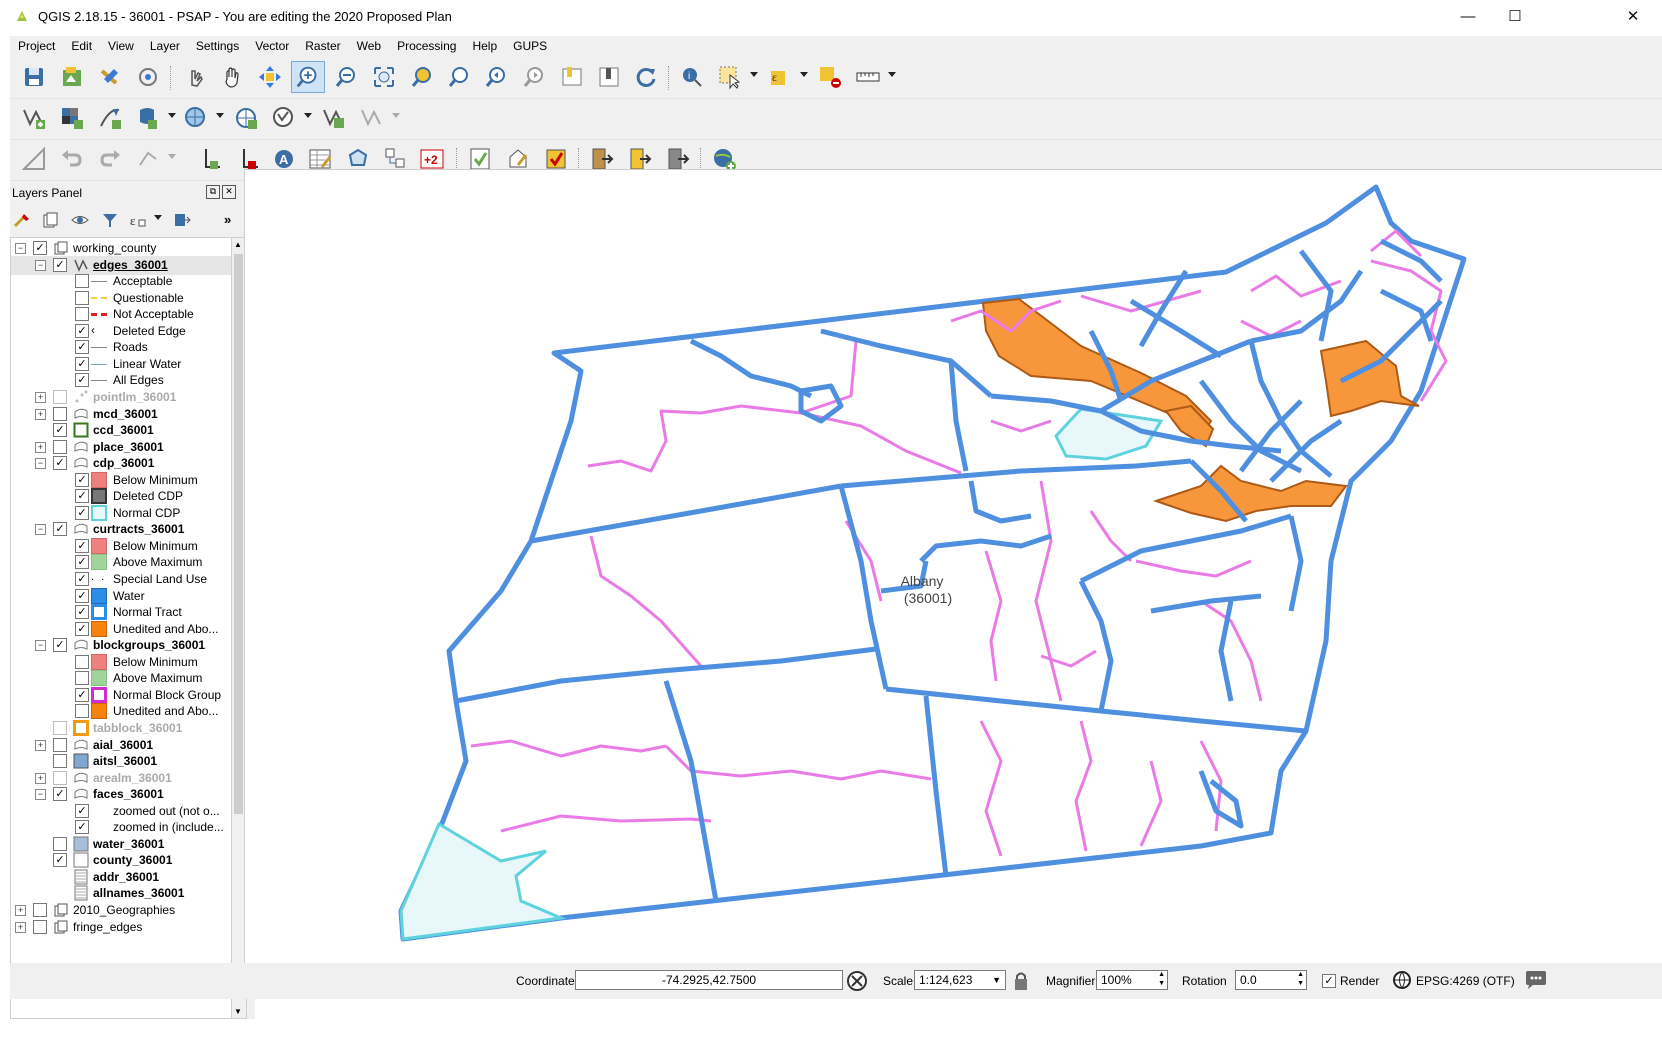 The height and width of the screenshot is (1054, 1662). I want to click on select-by-expression-icon: ε, so click(780, 77).